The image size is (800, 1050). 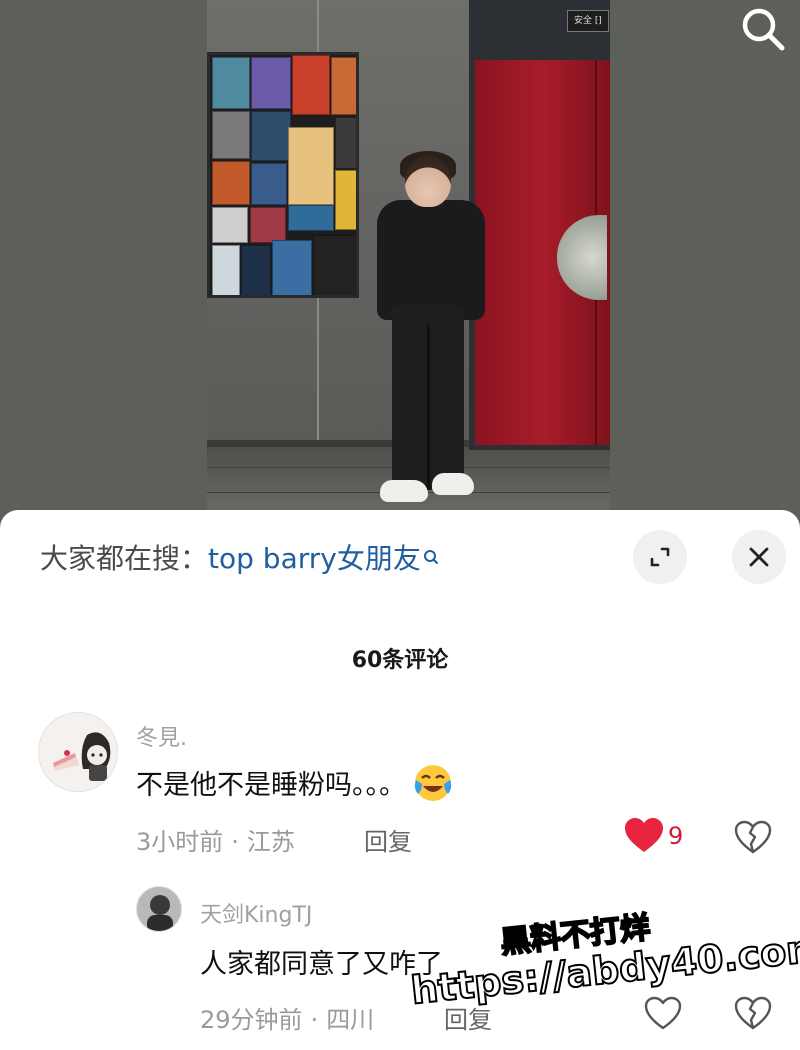 I want to click on pants-gap, so click(x=428, y=407).